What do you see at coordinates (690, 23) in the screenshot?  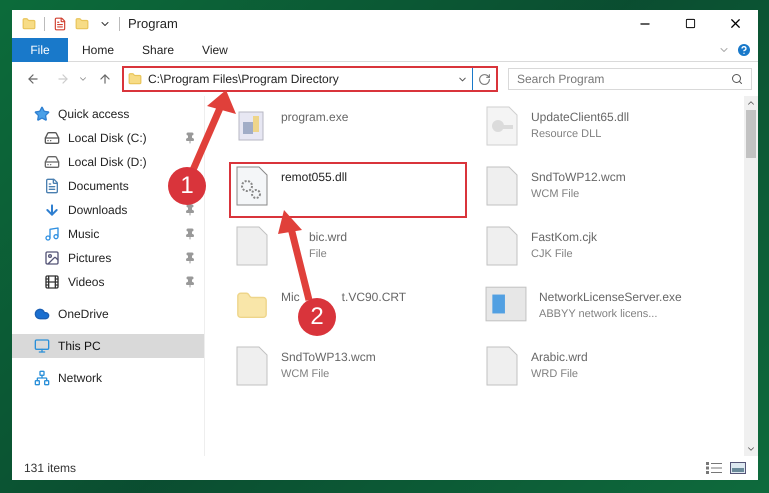 I see `maximize-icon` at bounding box center [690, 23].